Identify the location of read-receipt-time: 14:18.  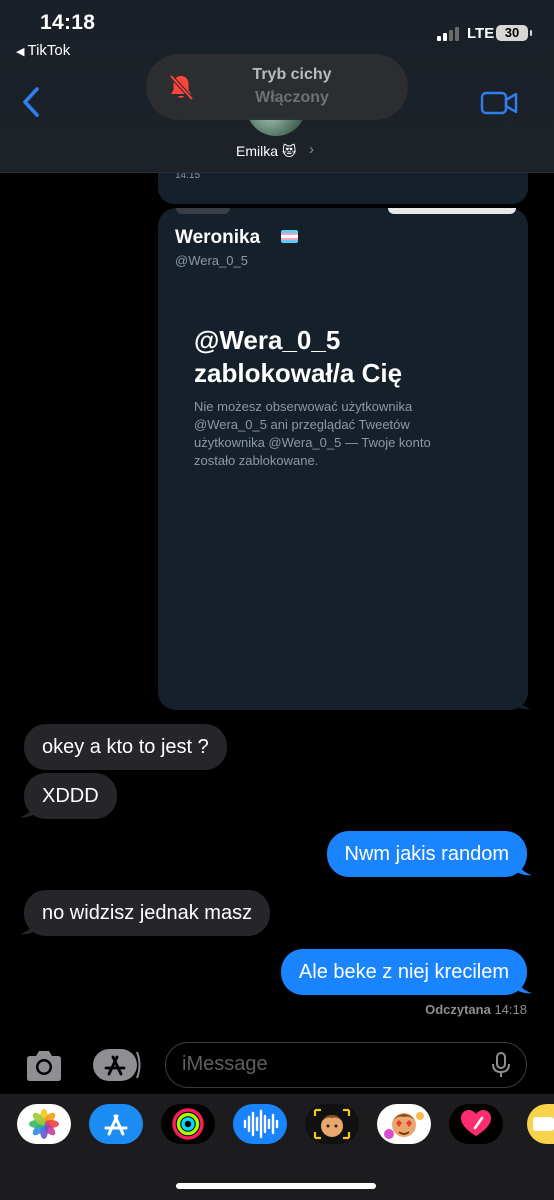
(510, 1009).